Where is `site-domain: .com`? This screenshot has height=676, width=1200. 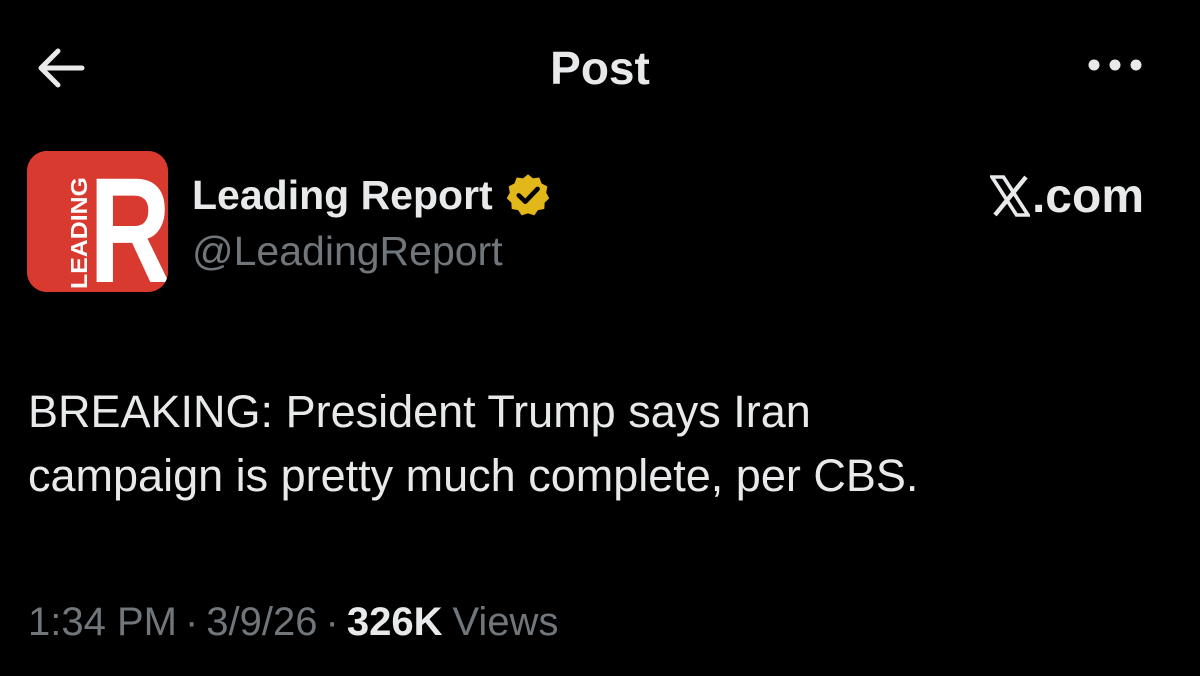 site-domain: .com is located at coordinates (1087, 196).